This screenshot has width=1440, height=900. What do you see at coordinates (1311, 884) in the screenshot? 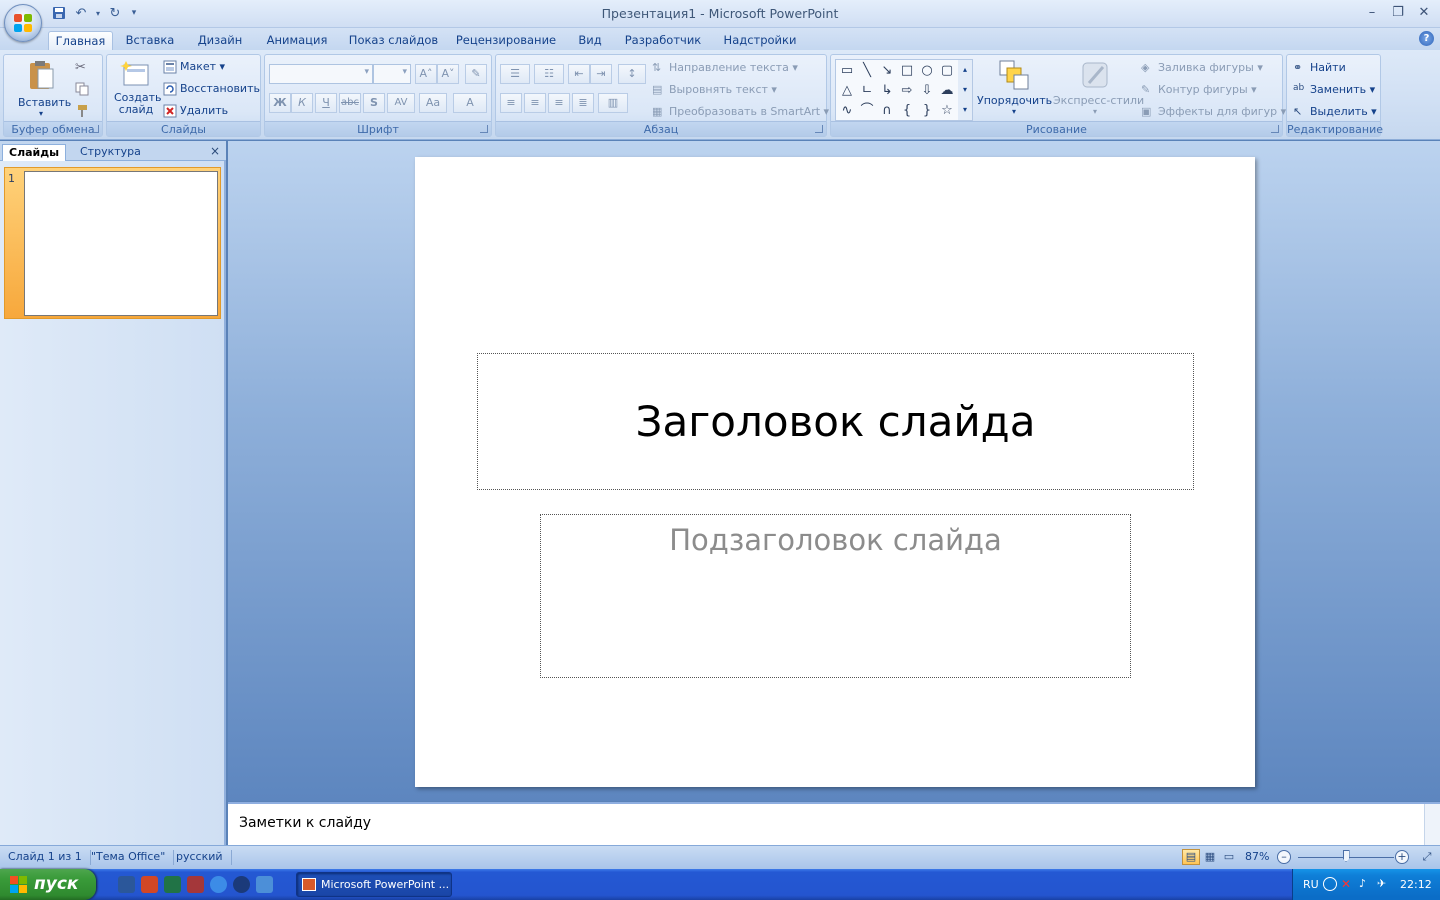
I see `keyboard-language: RU` at bounding box center [1311, 884].